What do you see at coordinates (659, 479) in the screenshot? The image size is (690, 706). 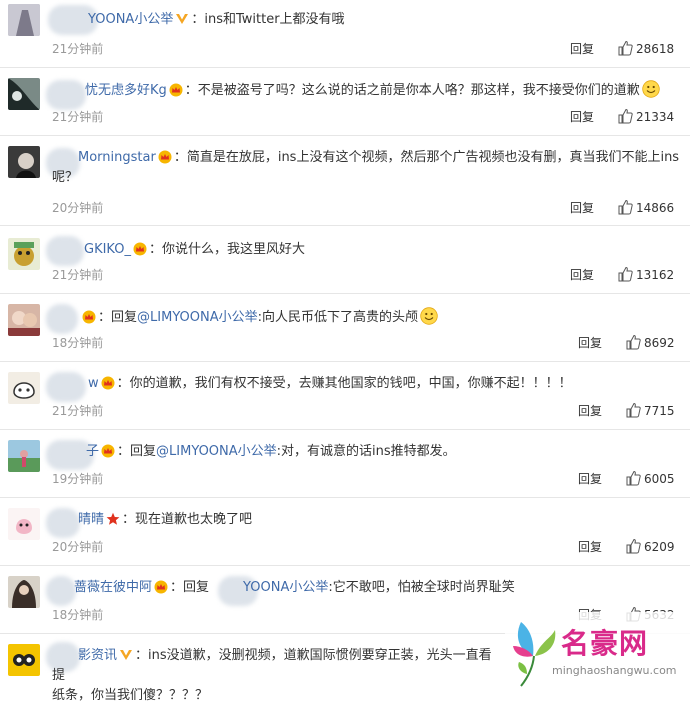 I see `like-count: 6005` at bounding box center [659, 479].